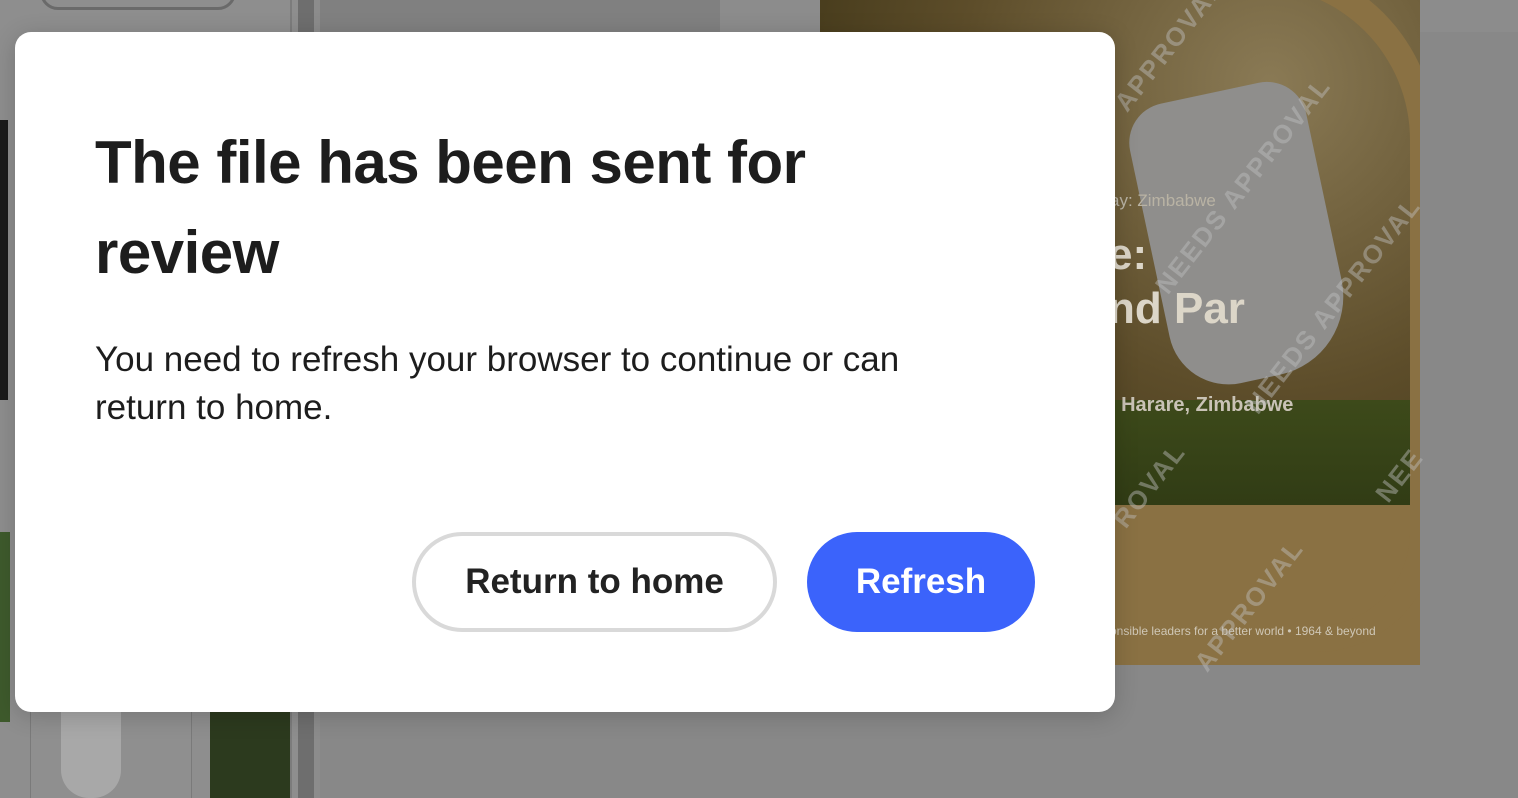 The height and width of the screenshot is (798, 1518). I want to click on canvas-toolbar, so click(520, 16).